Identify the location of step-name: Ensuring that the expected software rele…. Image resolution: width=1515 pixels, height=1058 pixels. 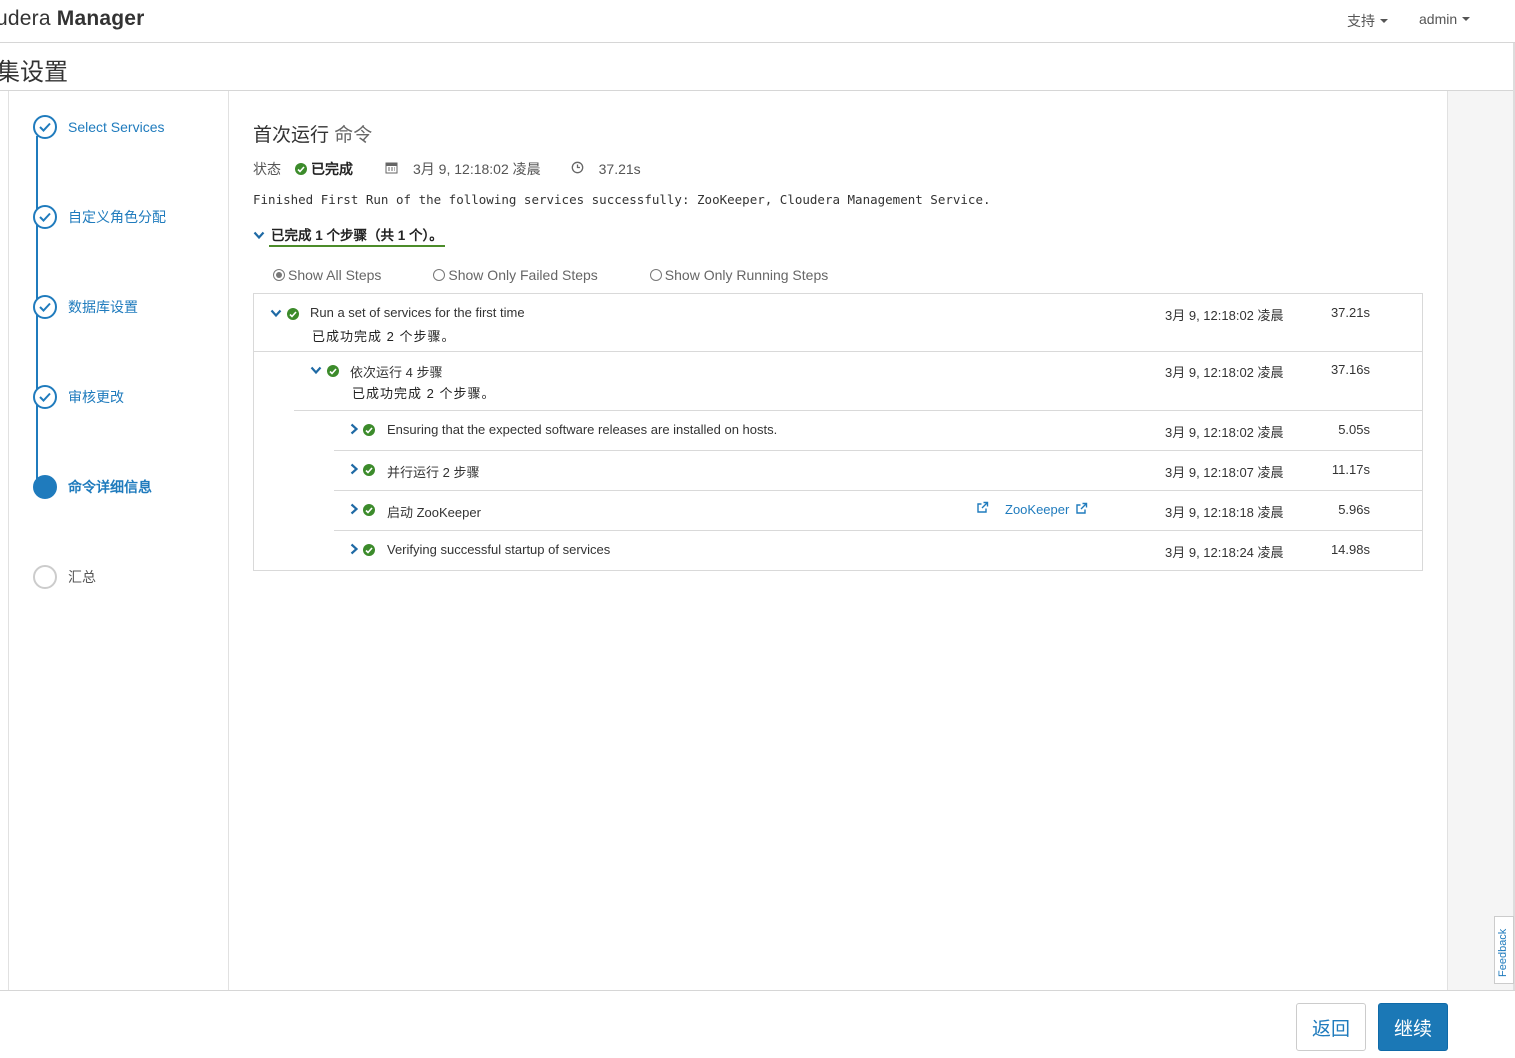
(582, 429).